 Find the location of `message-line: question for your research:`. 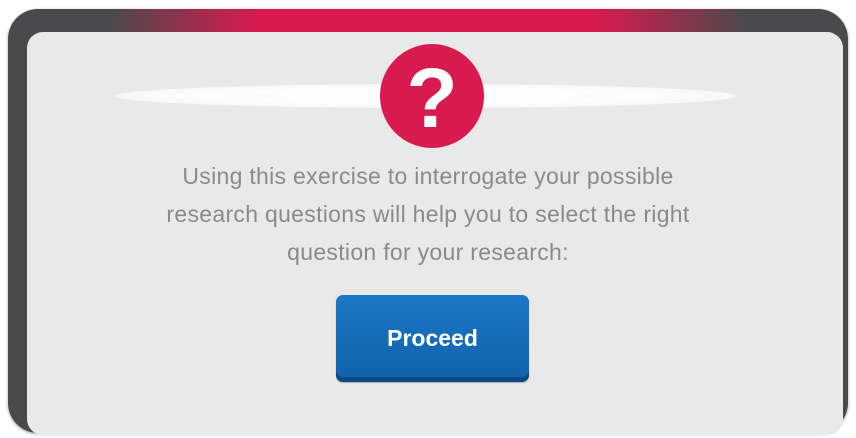

message-line: question for your research: is located at coordinates (428, 252).